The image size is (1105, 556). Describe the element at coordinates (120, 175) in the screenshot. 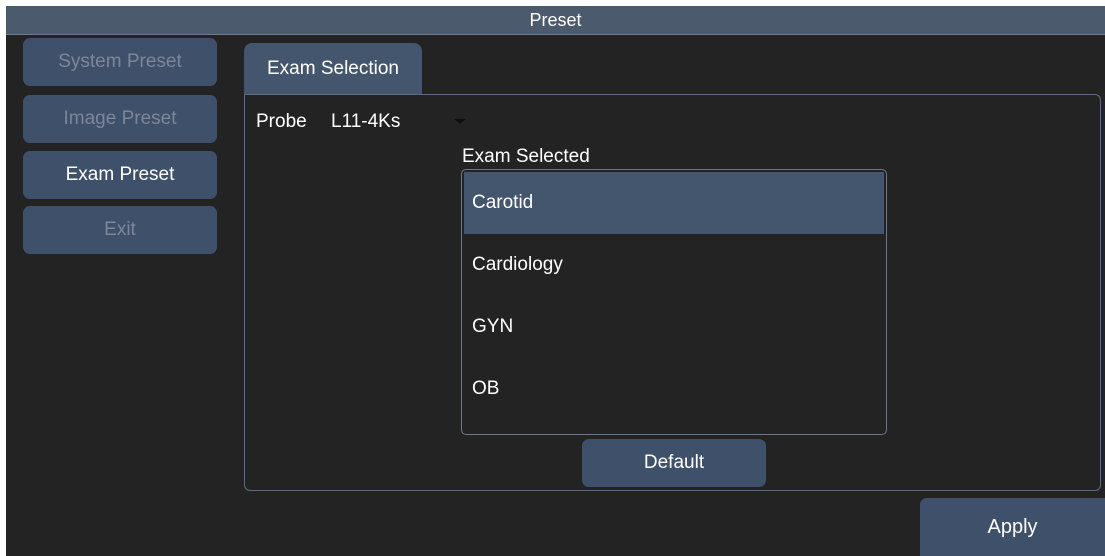

I see `sidebar-item-exam-preset: Exam Preset` at that location.